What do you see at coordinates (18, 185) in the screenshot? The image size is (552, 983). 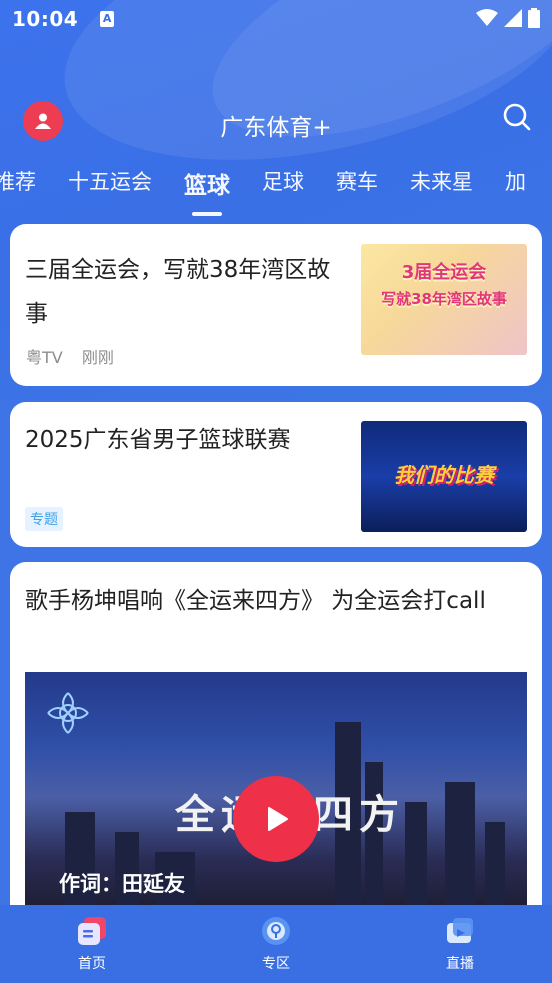 I see `tab-recommend: 推荐` at bounding box center [18, 185].